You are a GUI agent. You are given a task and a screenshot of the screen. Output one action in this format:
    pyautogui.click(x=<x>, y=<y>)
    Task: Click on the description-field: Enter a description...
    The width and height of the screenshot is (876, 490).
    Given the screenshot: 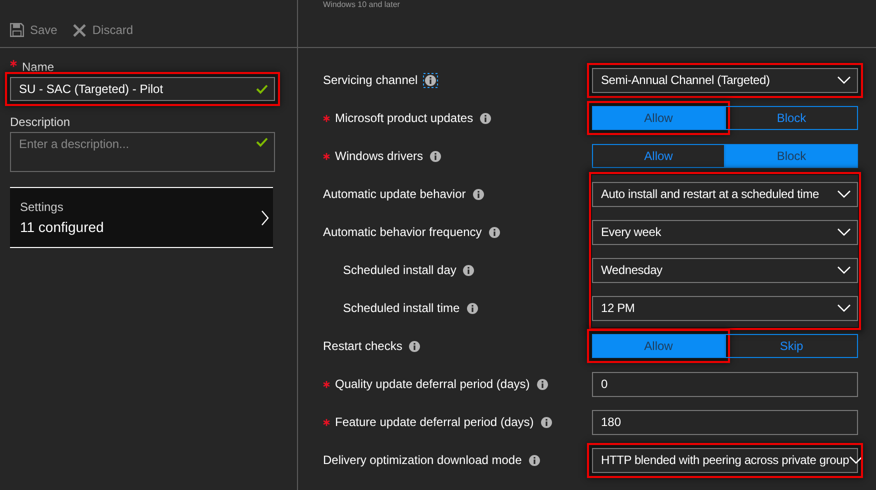 What is the action you would take?
    pyautogui.click(x=142, y=152)
    